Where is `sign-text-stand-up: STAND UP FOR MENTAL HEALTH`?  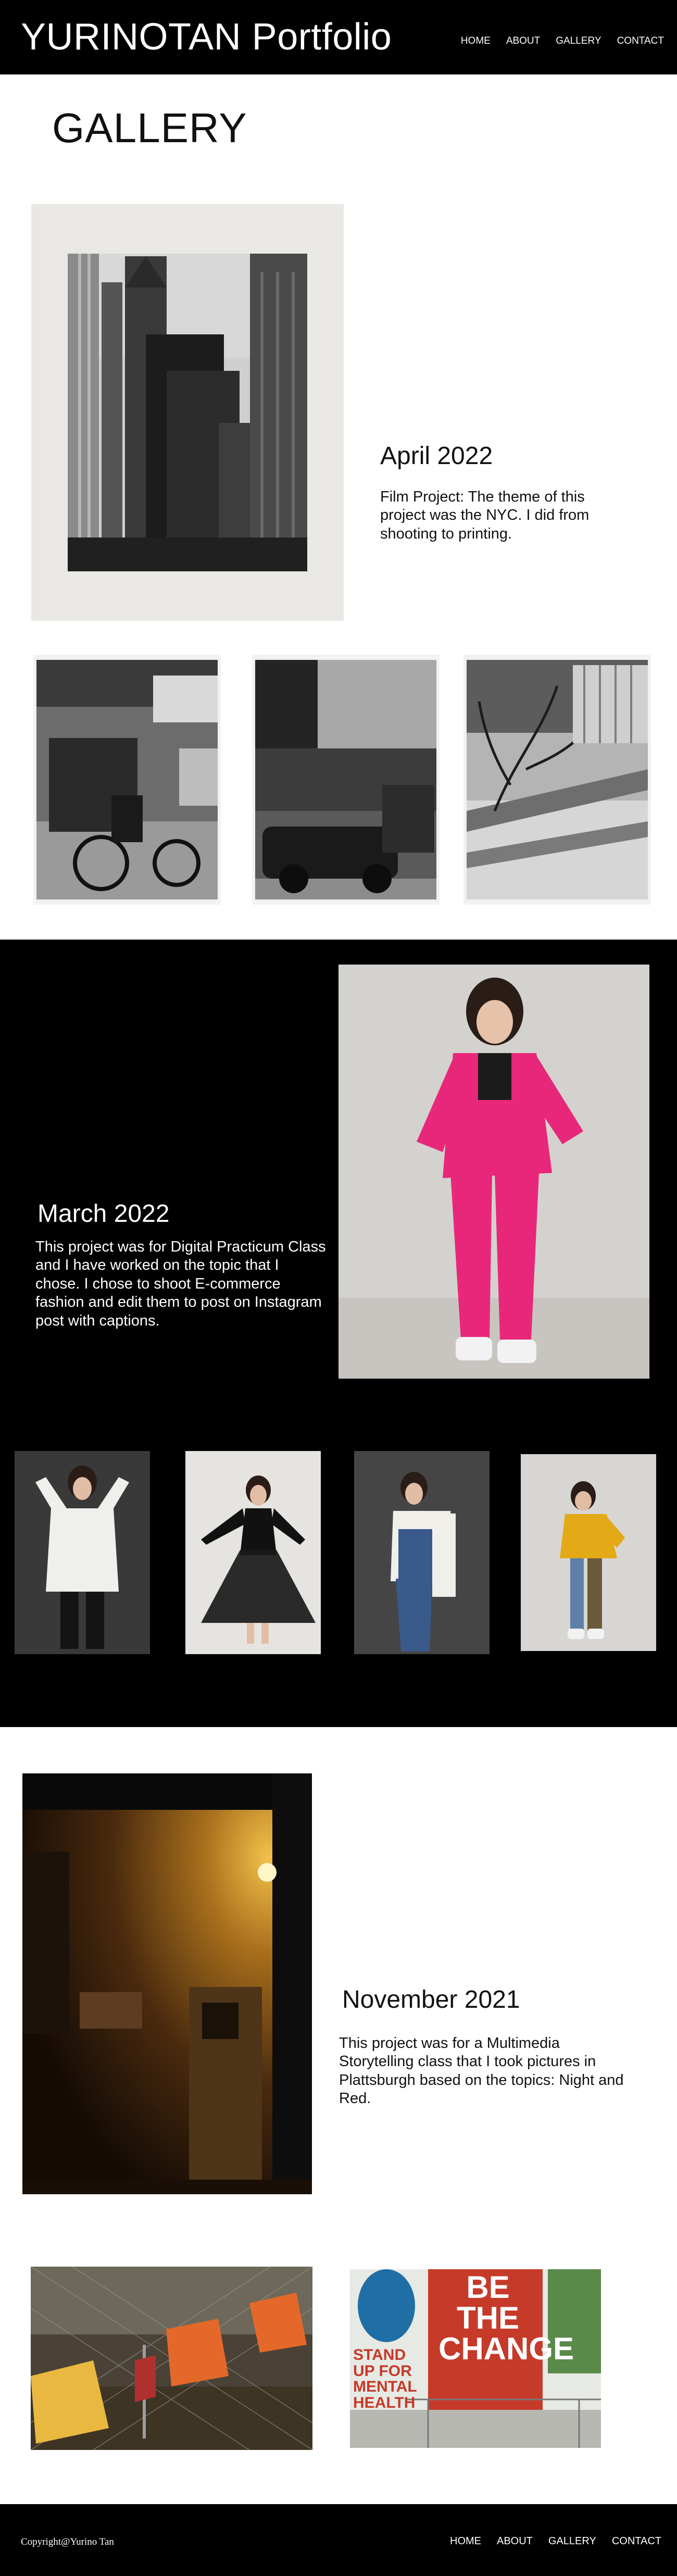
sign-text-stand-up: STAND UP FOR MENTAL HEALTH is located at coordinates (385, 2378).